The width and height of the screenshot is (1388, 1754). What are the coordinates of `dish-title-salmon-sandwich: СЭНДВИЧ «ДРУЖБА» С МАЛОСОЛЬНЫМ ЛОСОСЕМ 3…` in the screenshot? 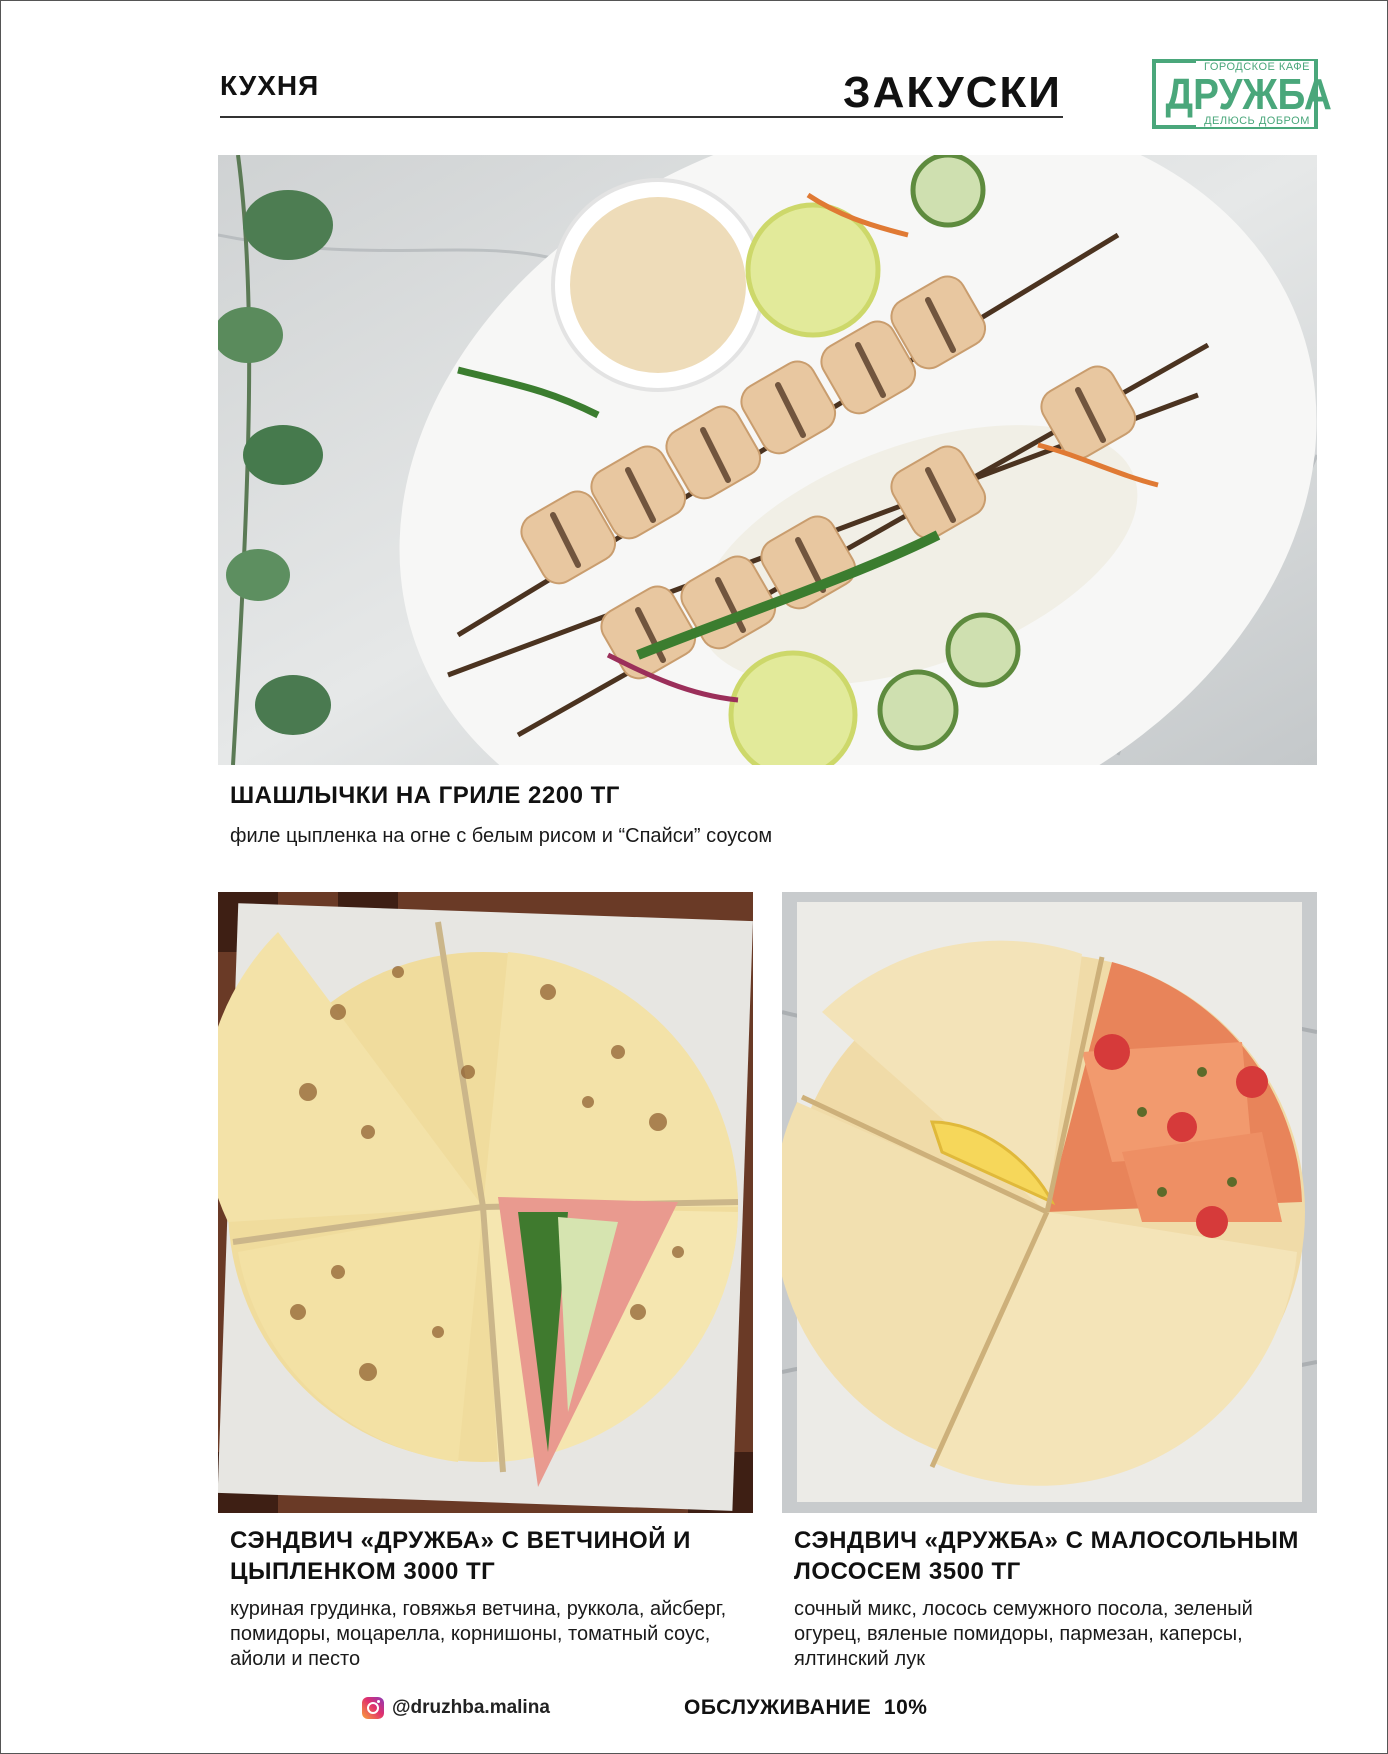 It's located at (1046, 1556).